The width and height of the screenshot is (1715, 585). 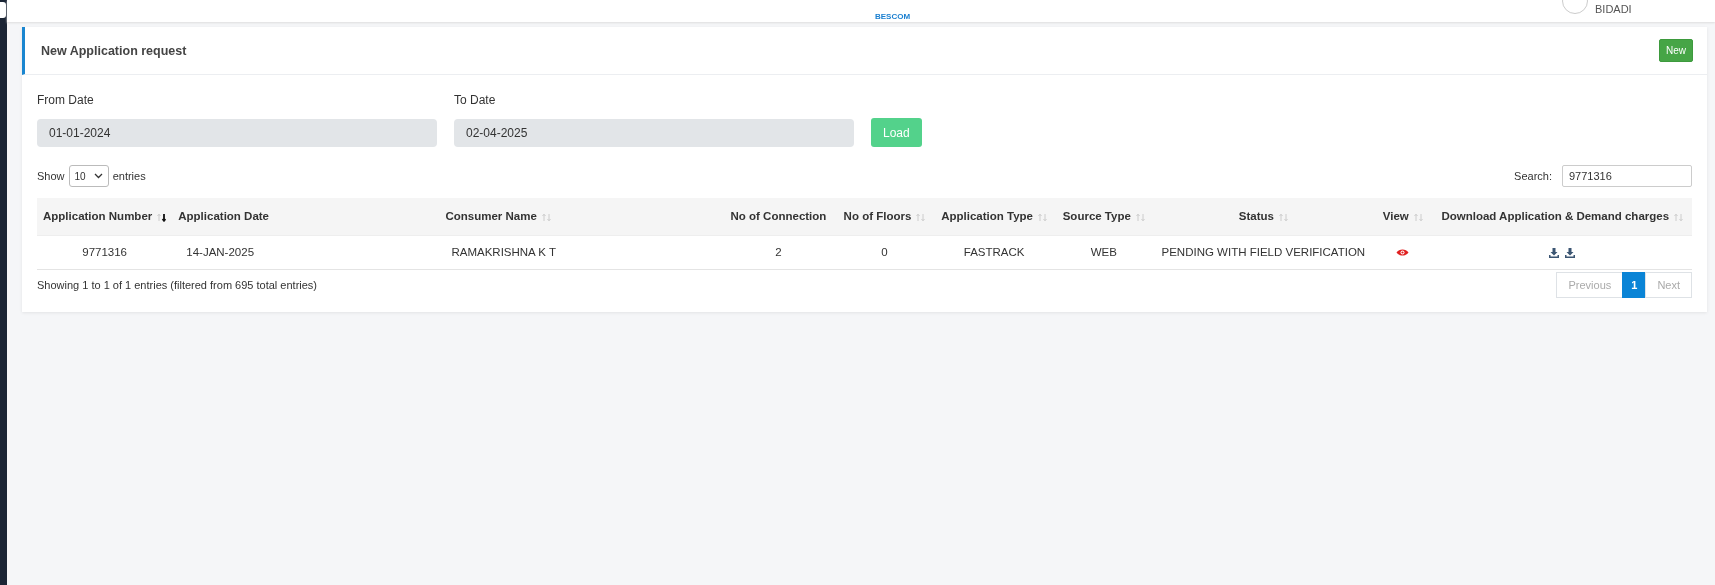 I want to click on column-header: Consumer Name, so click(x=581, y=216).